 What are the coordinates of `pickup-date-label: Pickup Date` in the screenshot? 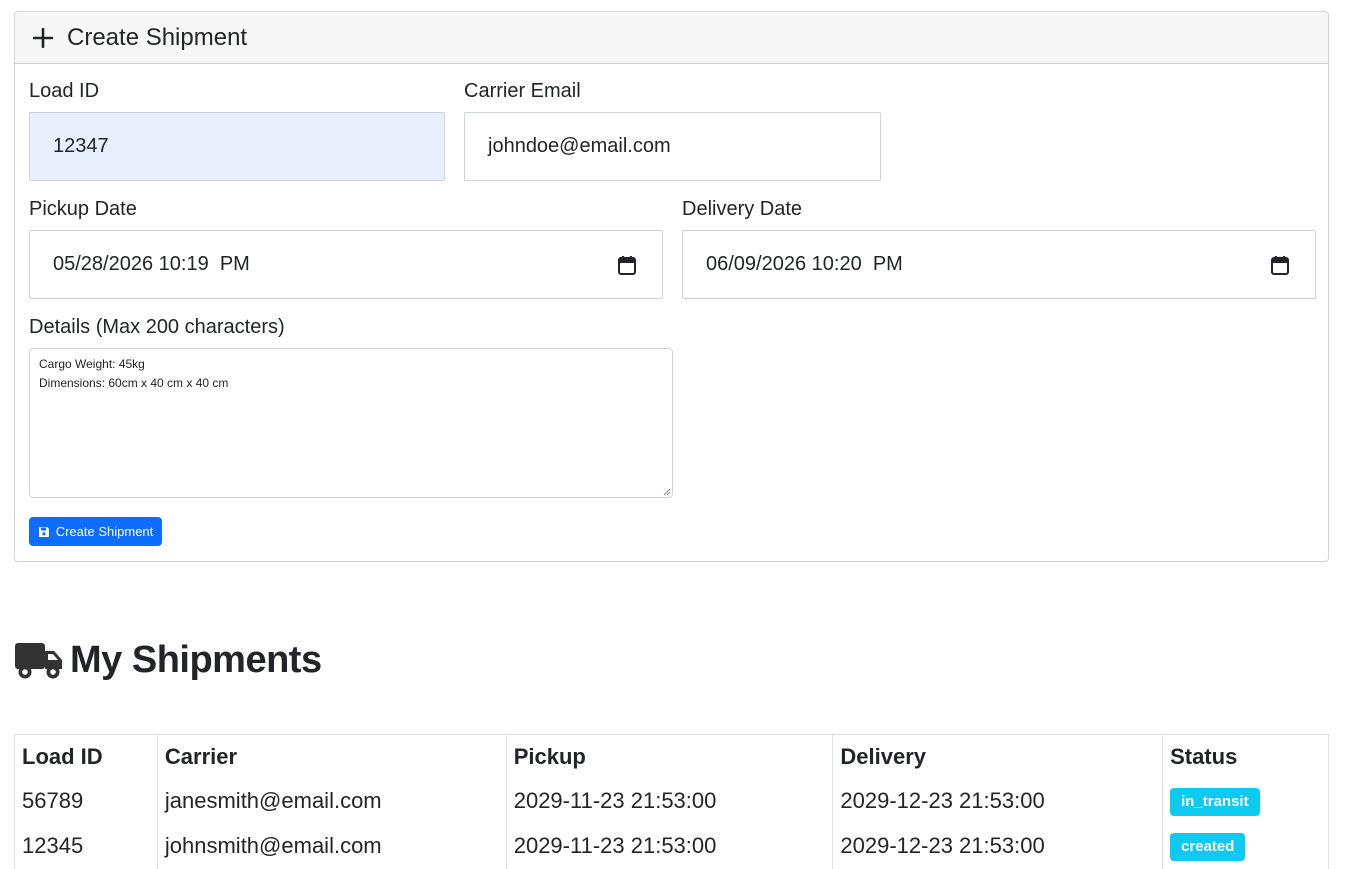 It's located at (83, 209).